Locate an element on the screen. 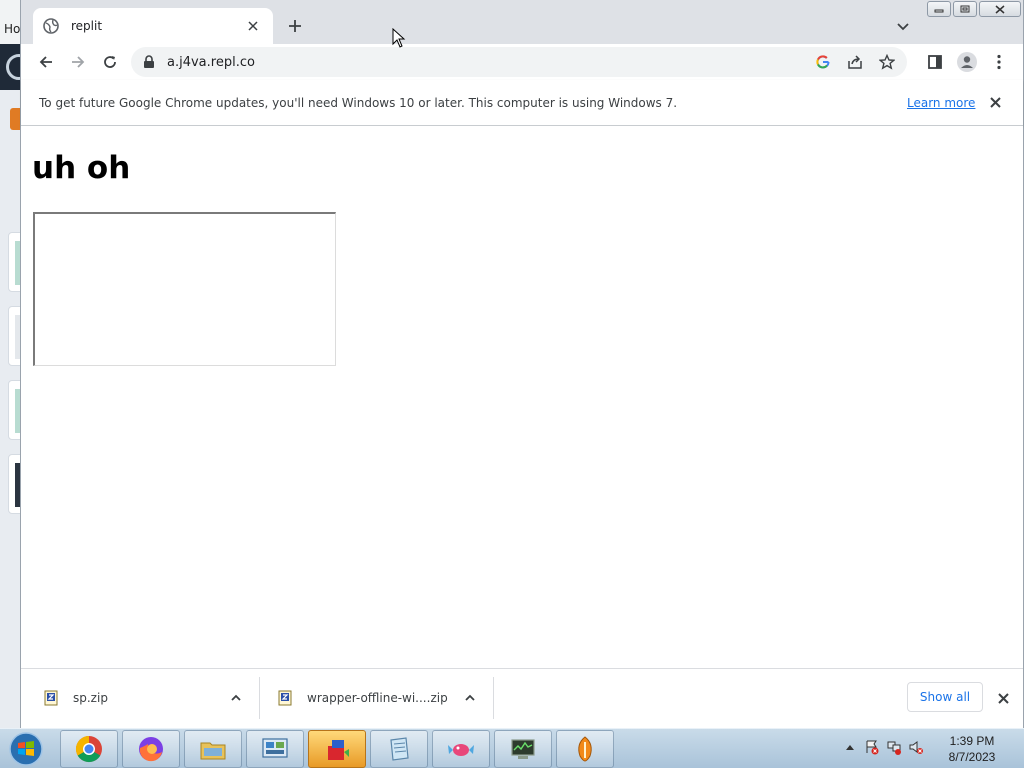 Image resolution: width=1024 pixels, height=768 pixels. profile-button is located at coordinates (967, 62).